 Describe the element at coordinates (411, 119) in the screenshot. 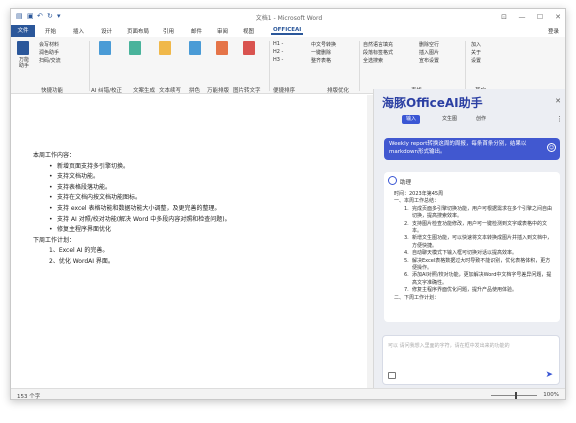

I see `panel-tab-input: 输入` at that location.